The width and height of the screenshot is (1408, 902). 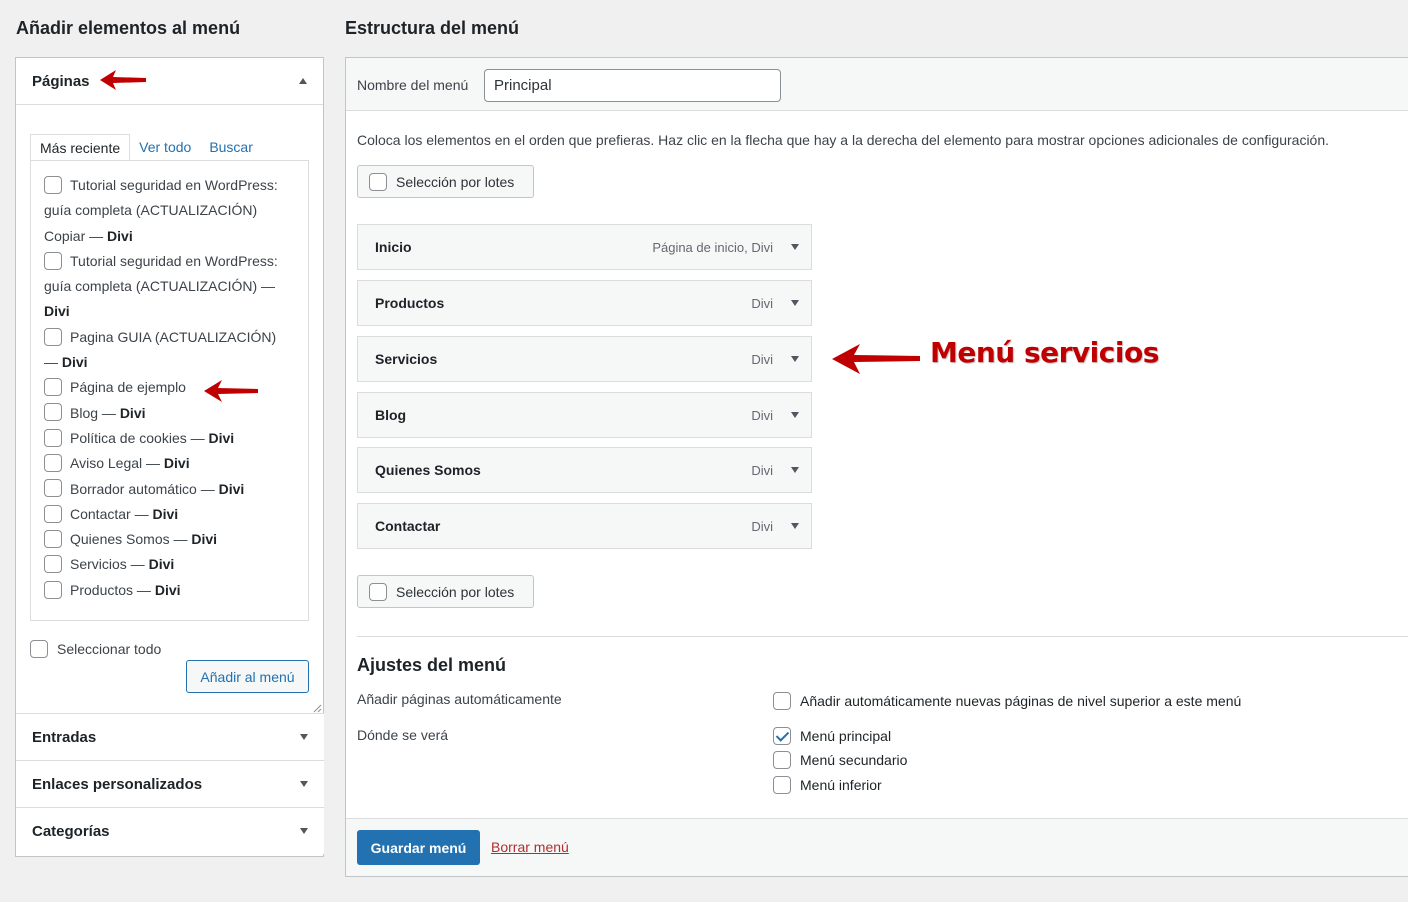 I want to click on select-all-checkbox, so click(x=39, y=649).